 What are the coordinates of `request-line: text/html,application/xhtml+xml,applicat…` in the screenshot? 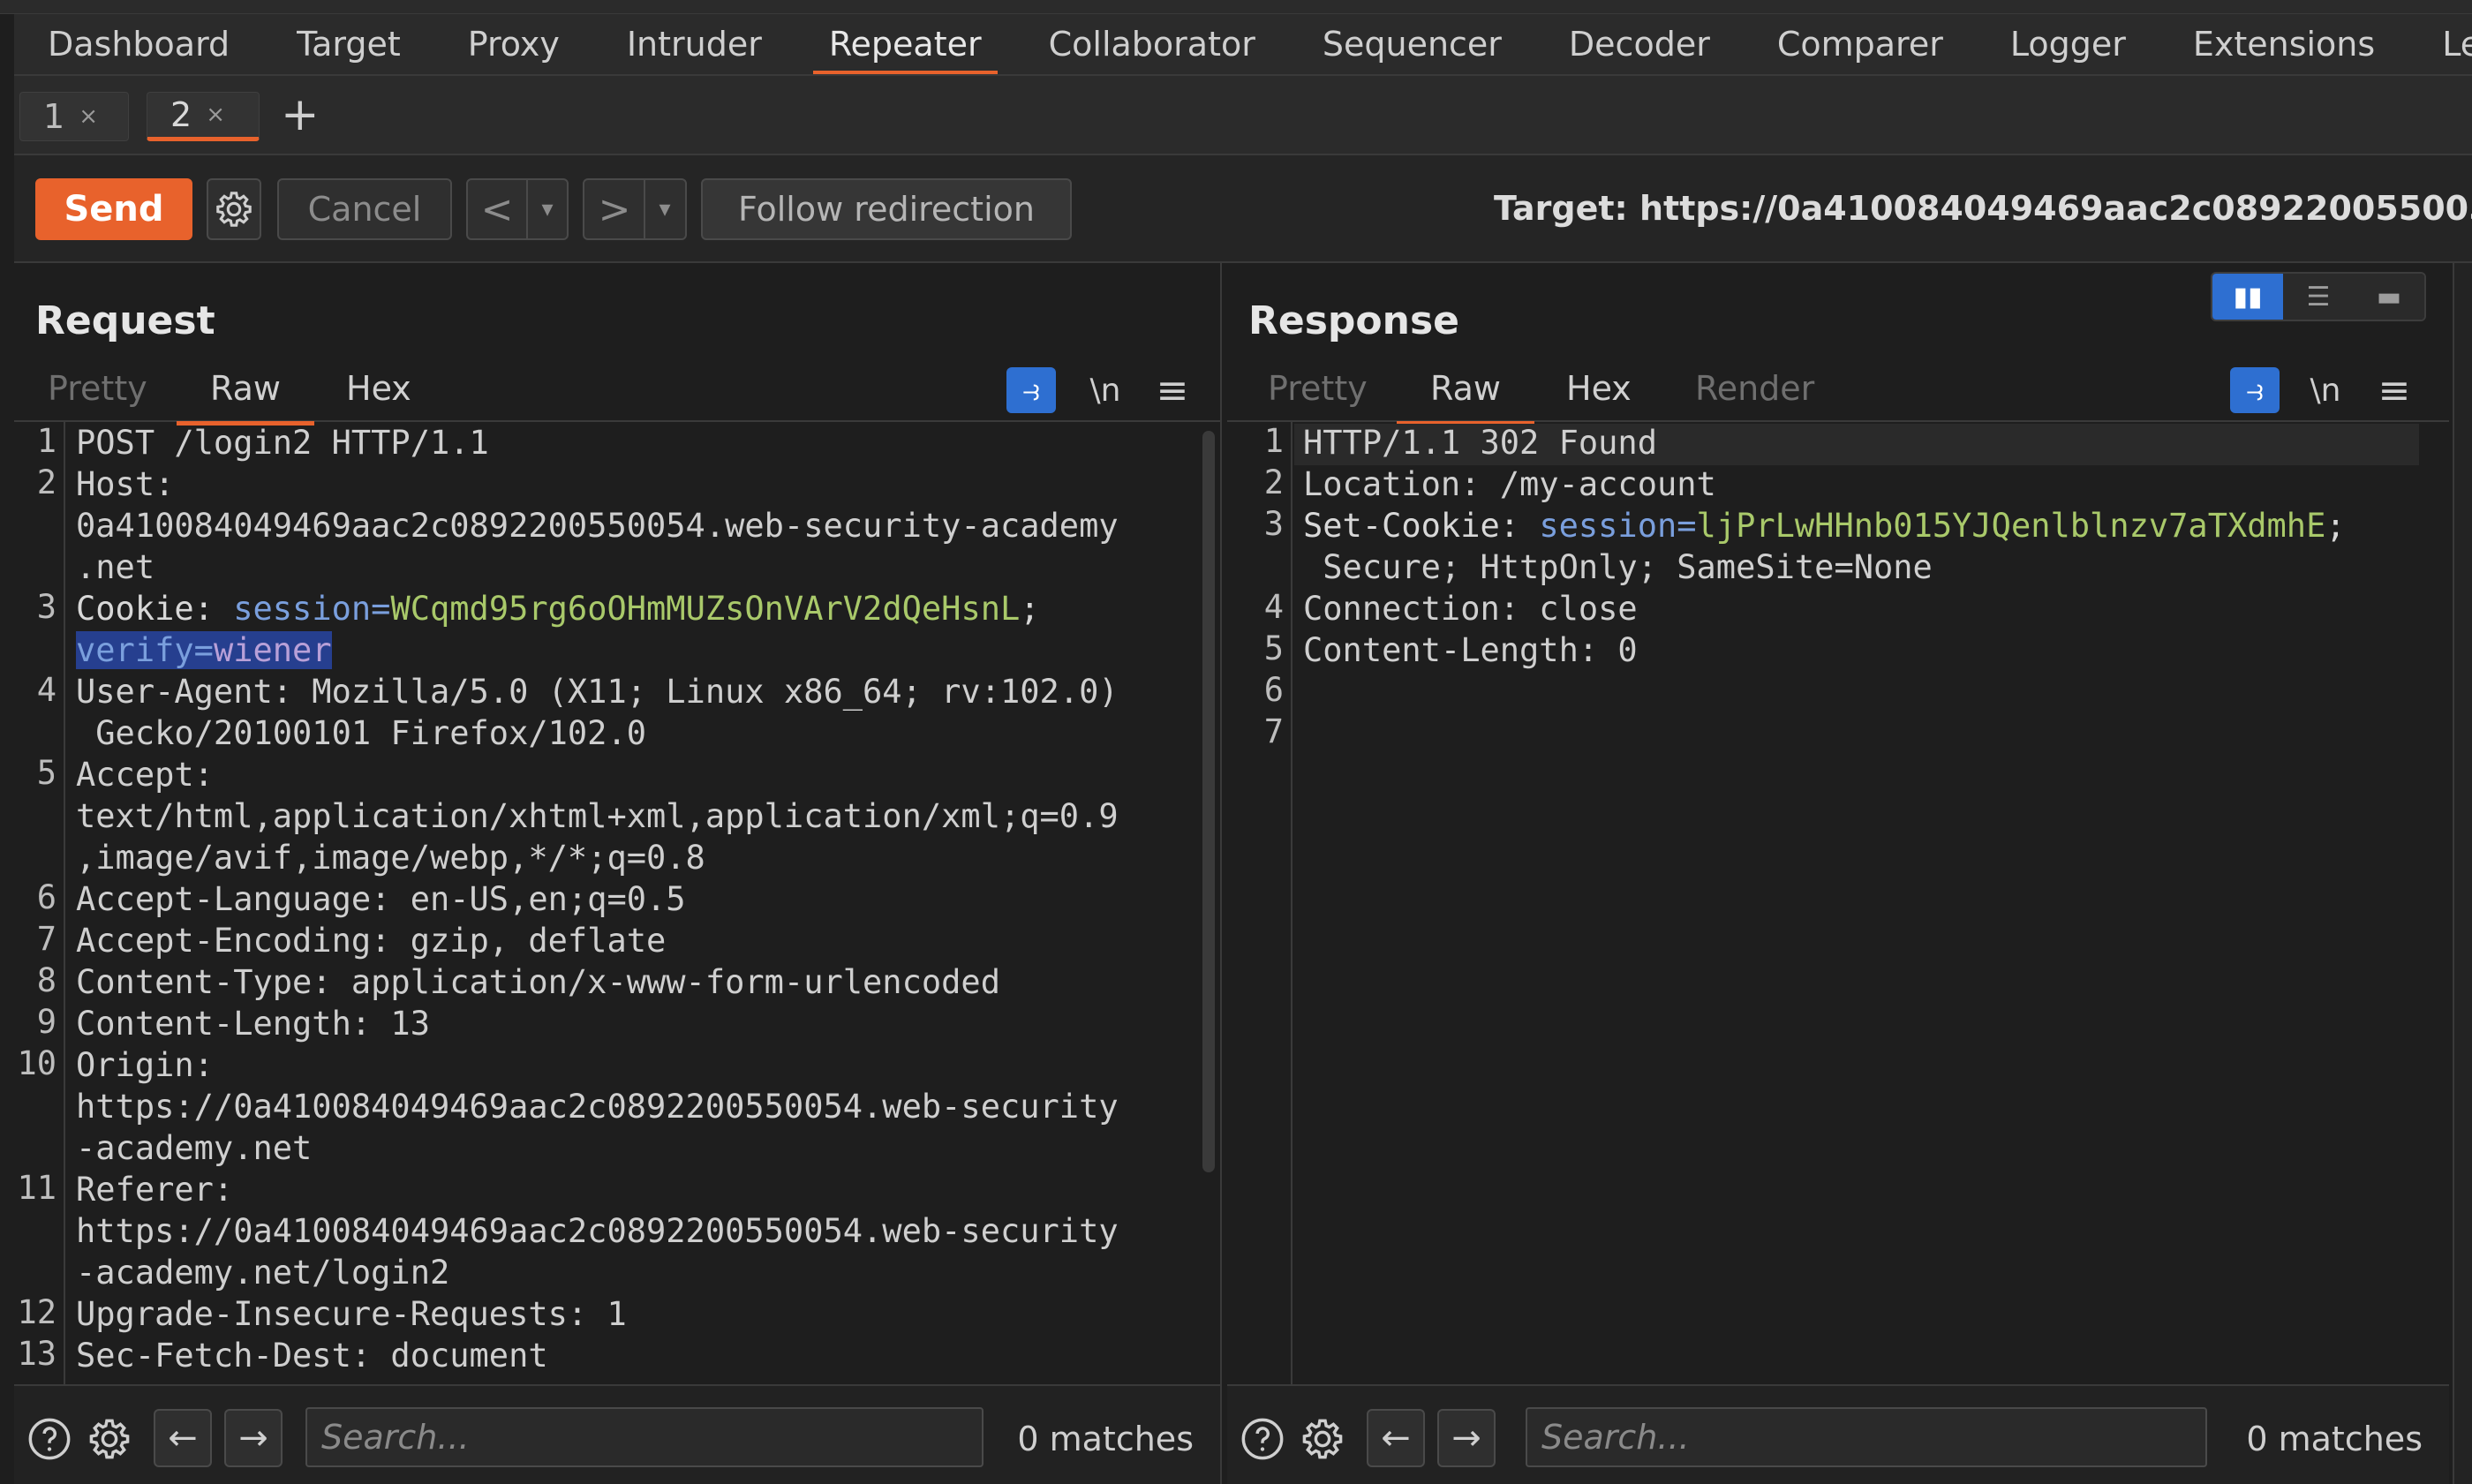 It's located at (598, 816).